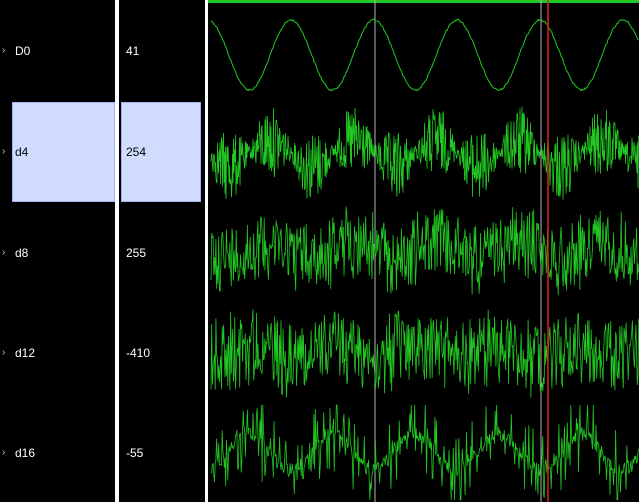  Describe the element at coordinates (57, 150) in the screenshot. I see `channel-row-d4: › d4` at that location.